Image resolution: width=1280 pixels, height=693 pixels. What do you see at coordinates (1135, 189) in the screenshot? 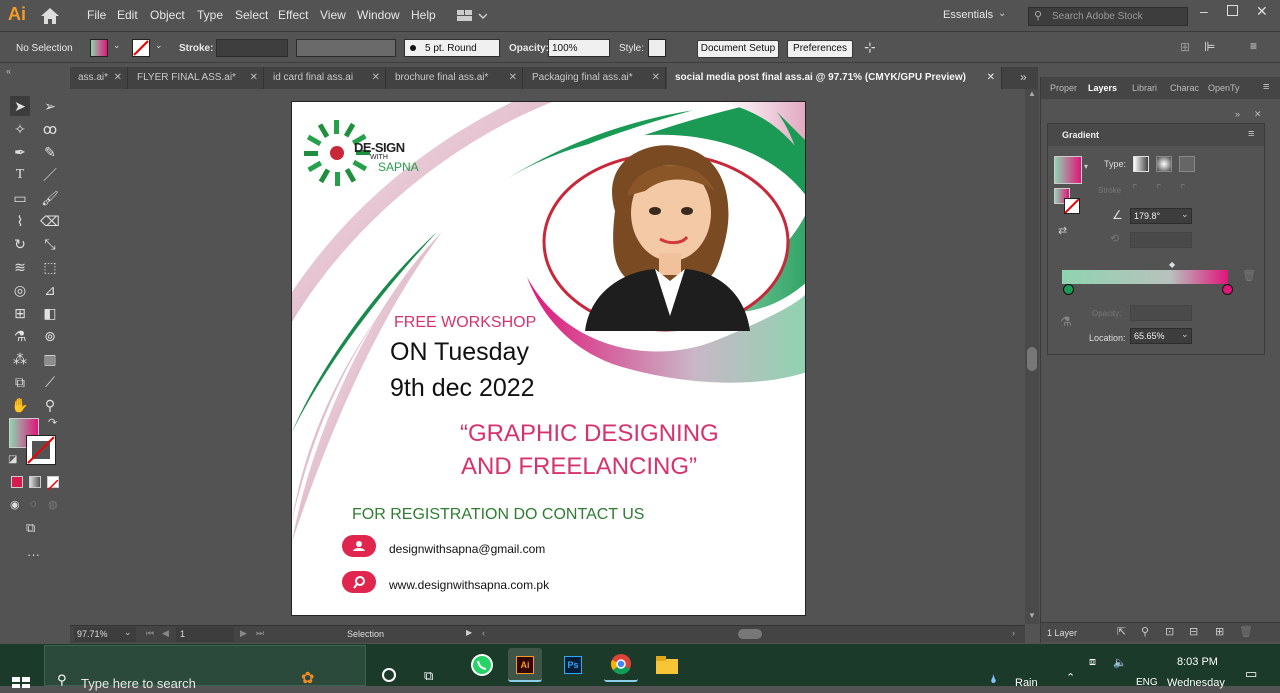
I see `stroke-within-icon: ⌜` at bounding box center [1135, 189].